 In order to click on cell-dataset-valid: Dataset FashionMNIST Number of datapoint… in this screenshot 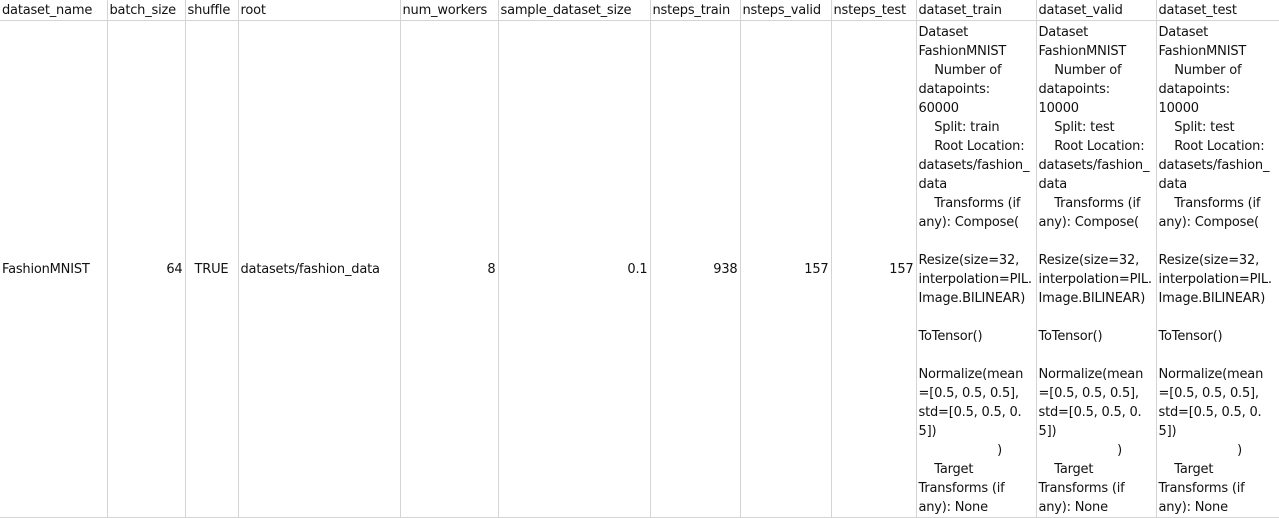, I will do `click(1096, 269)`.